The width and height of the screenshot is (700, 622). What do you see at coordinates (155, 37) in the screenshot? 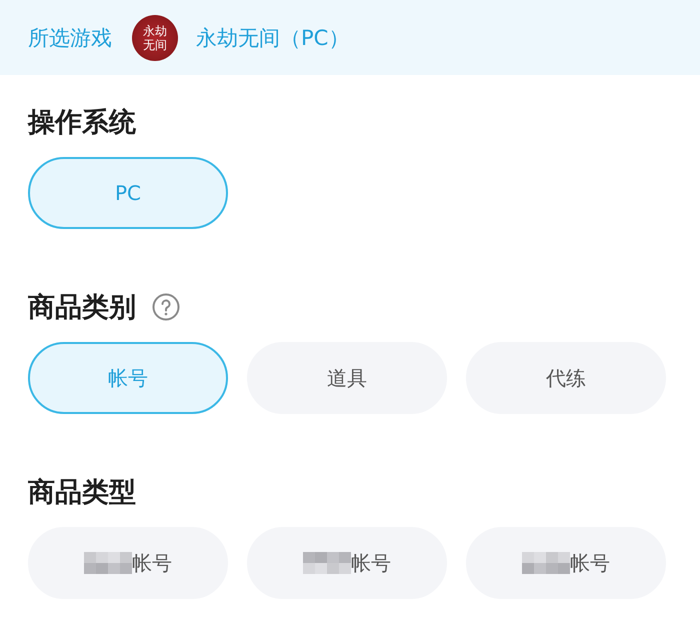
I see `game-logo: 永劫无间` at bounding box center [155, 37].